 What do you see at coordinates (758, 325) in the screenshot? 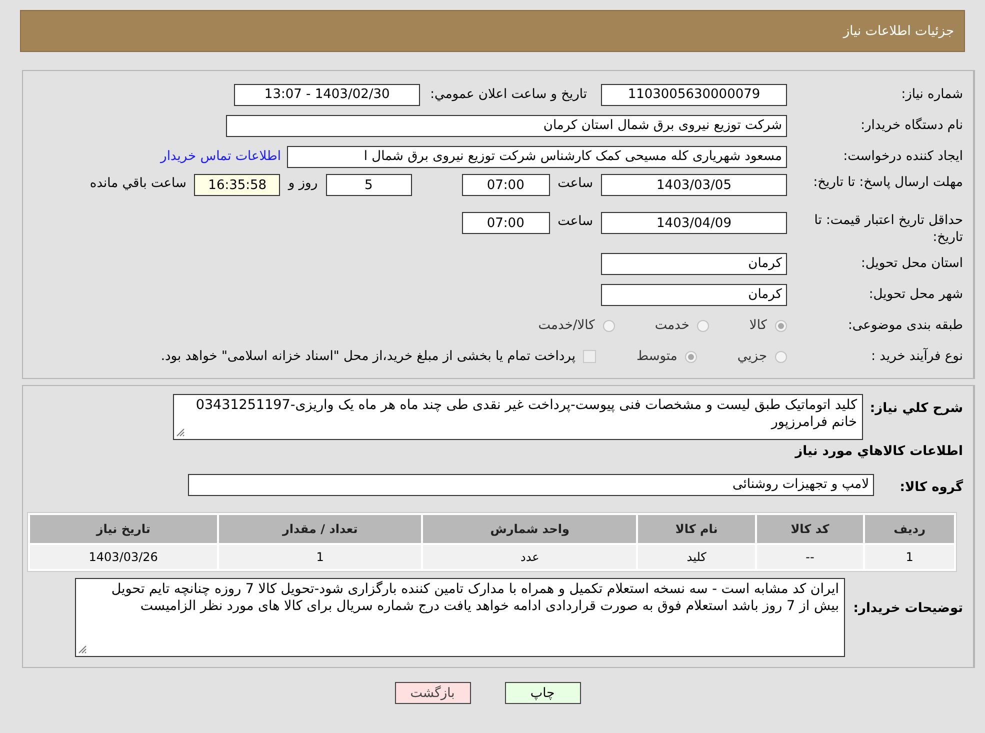
I see `radio-label: کالا` at bounding box center [758, 325].